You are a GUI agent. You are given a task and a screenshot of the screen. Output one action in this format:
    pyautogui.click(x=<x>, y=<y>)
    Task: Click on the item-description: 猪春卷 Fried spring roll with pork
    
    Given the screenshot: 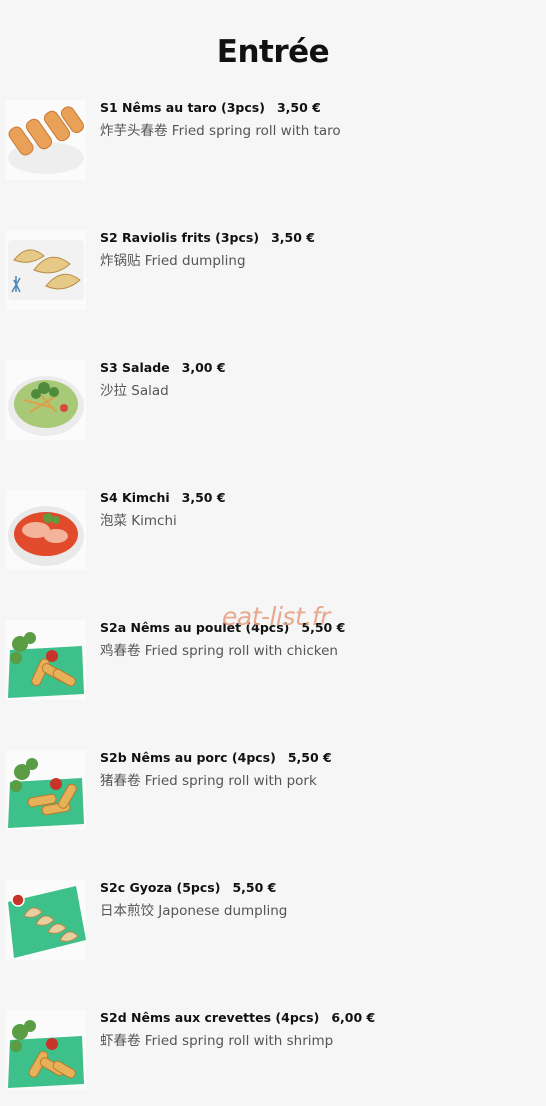 What is the action you would take?
    pyautogui.click(x=216, y=779)
    